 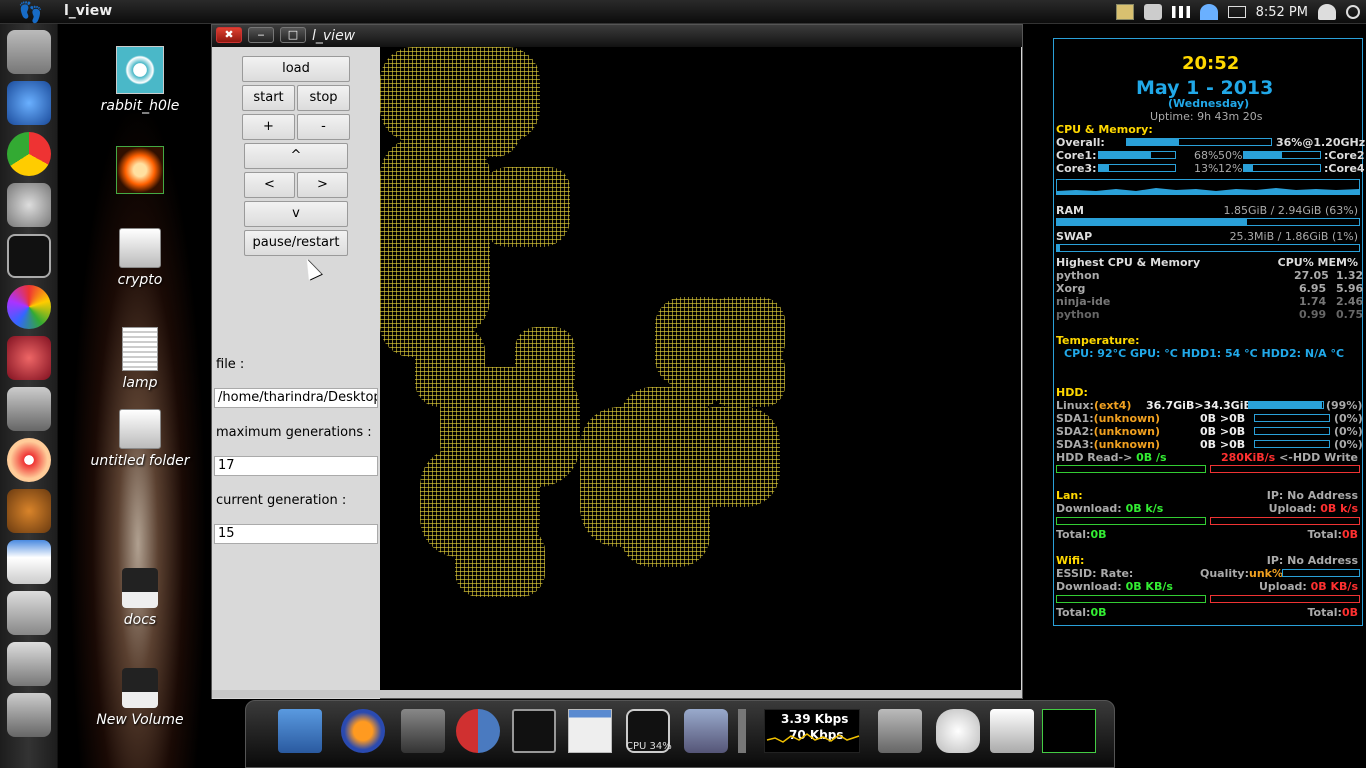 I want to click on hdd-used: 36.7GiB>34.3GiB, so click(x=1199, y=405).